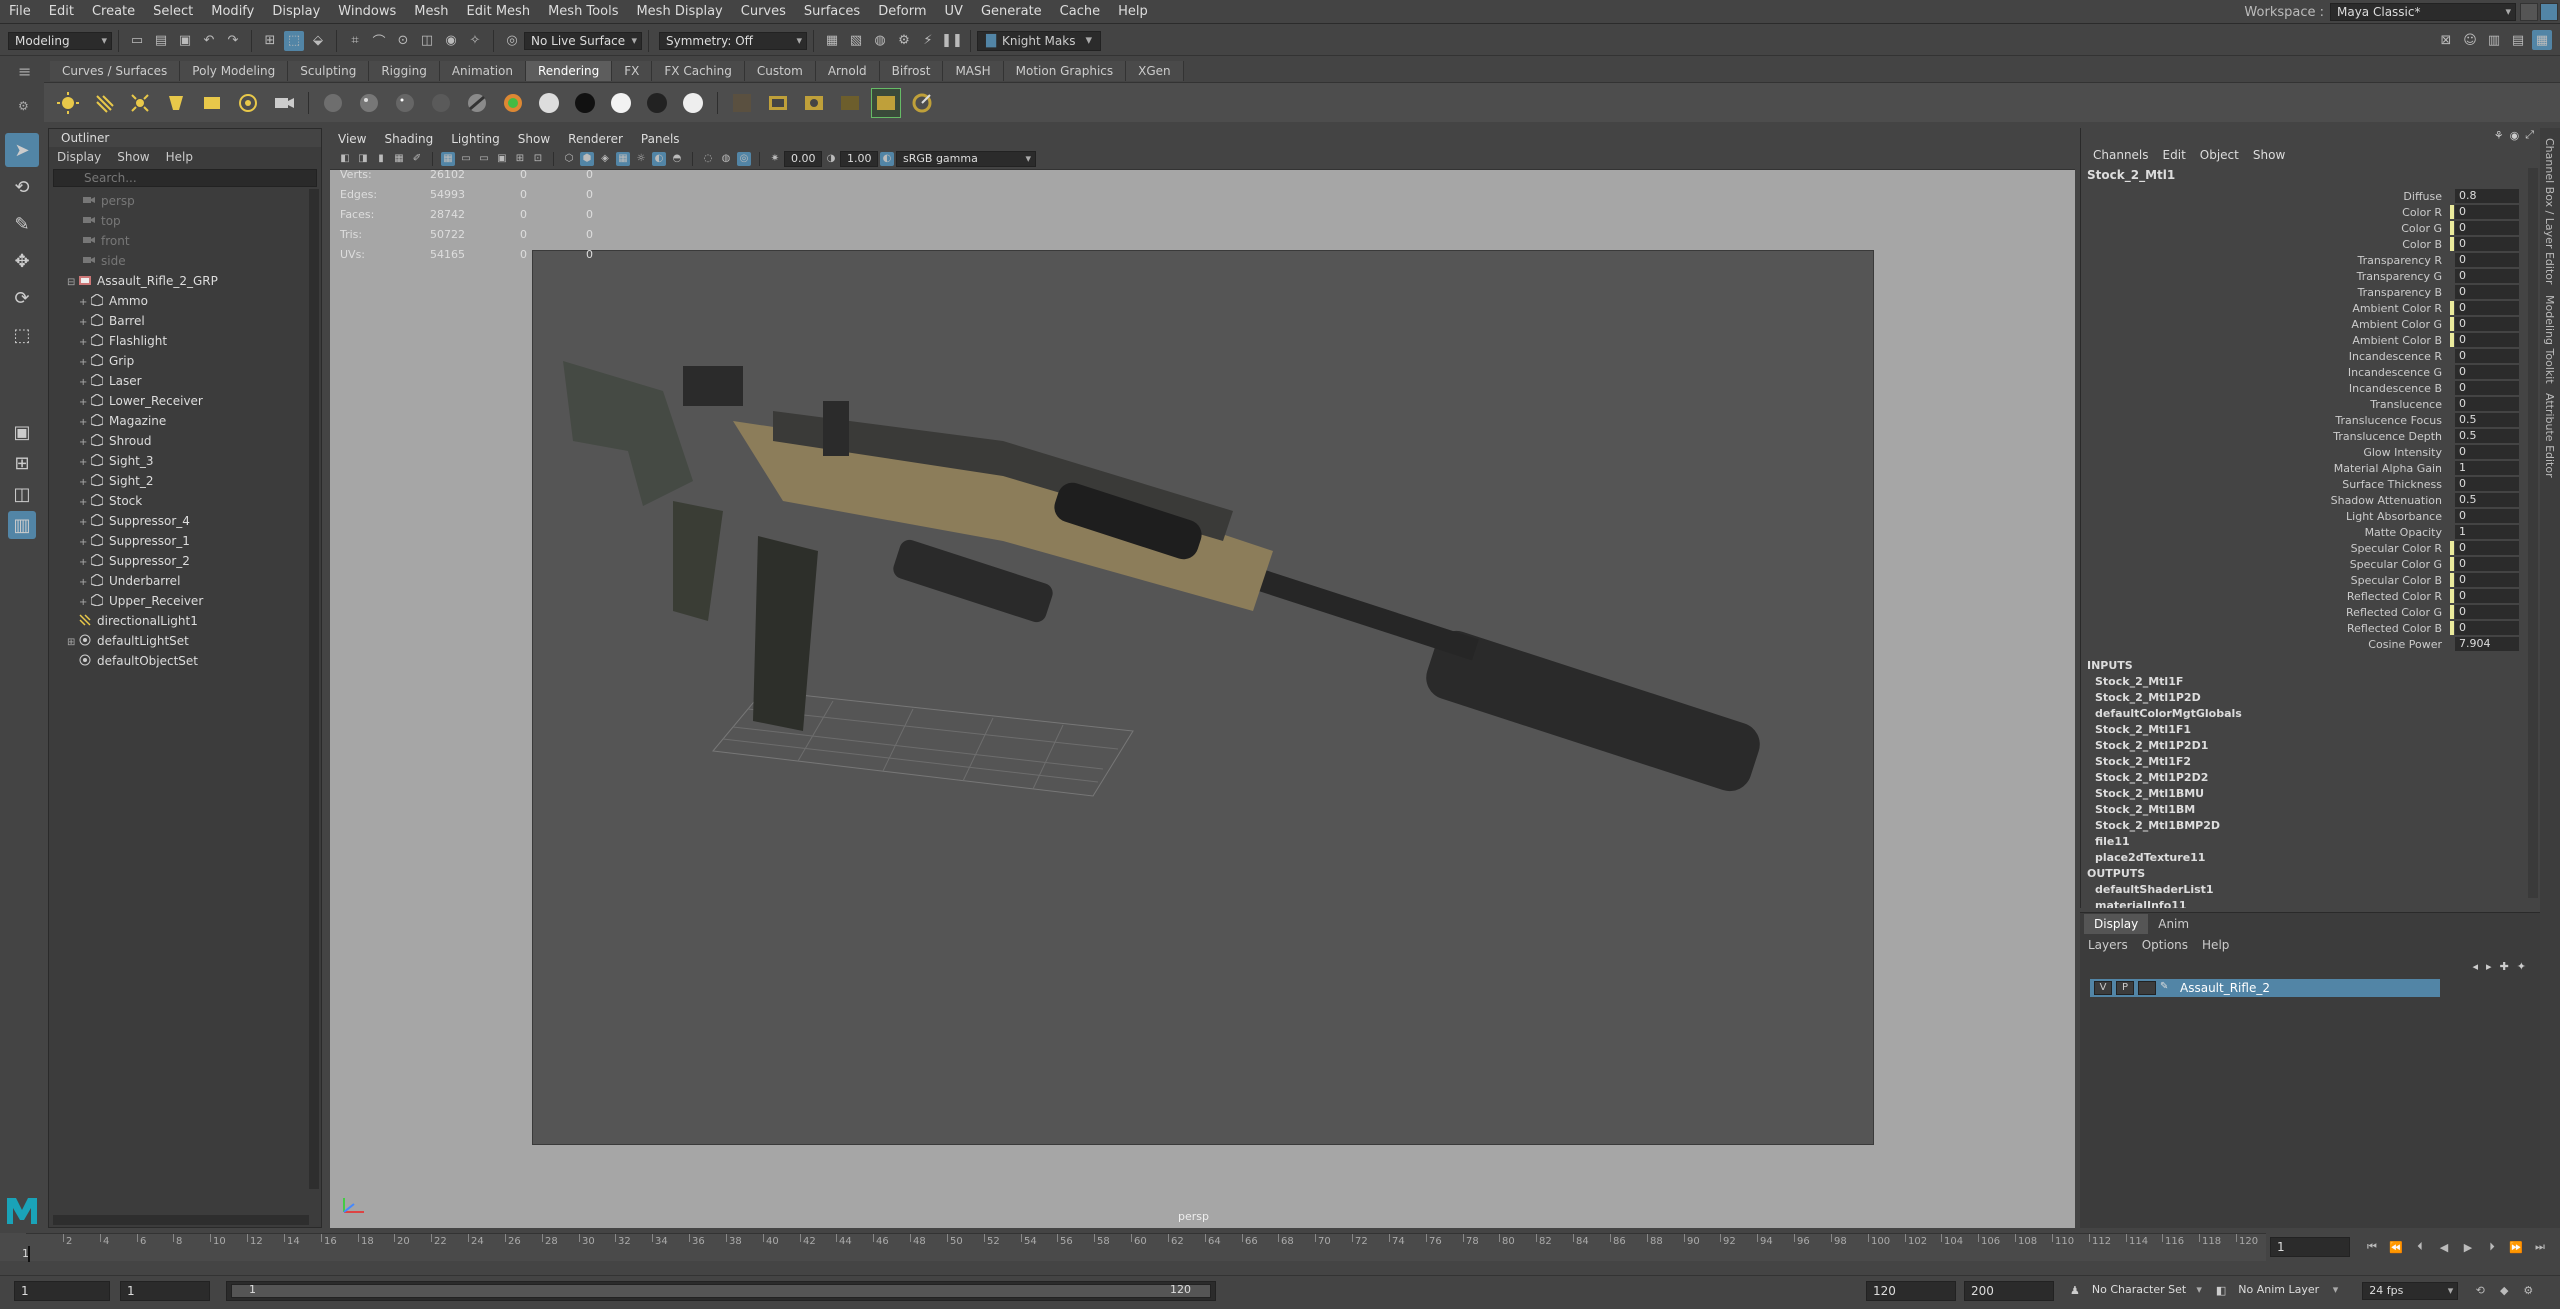 The image size is (2560, 1309). Describe the element at coordinates (831, 159) in the screenshot. I see `gamma-icon: ◑` at that location.